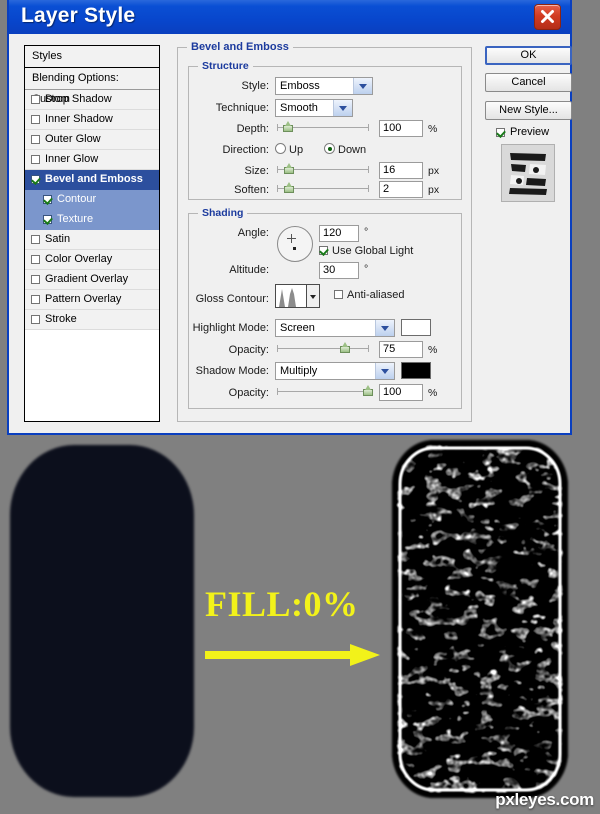  What do you see at coordinates (75, 219) in the screenshot?
I see `list-item-label: Texture` at bounding box center [75, 219].